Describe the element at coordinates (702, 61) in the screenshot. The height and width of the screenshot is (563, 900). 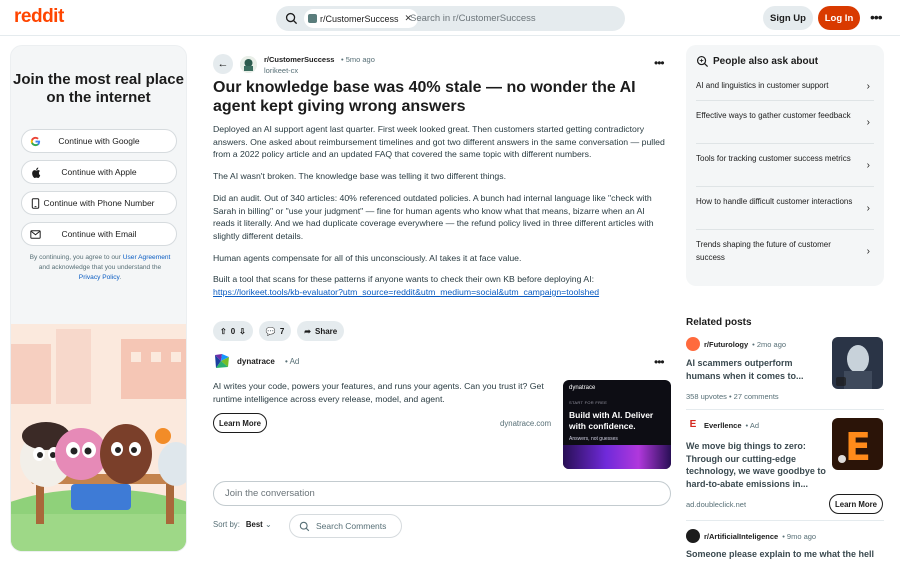
I see `search-sparkle-icon` at that location.